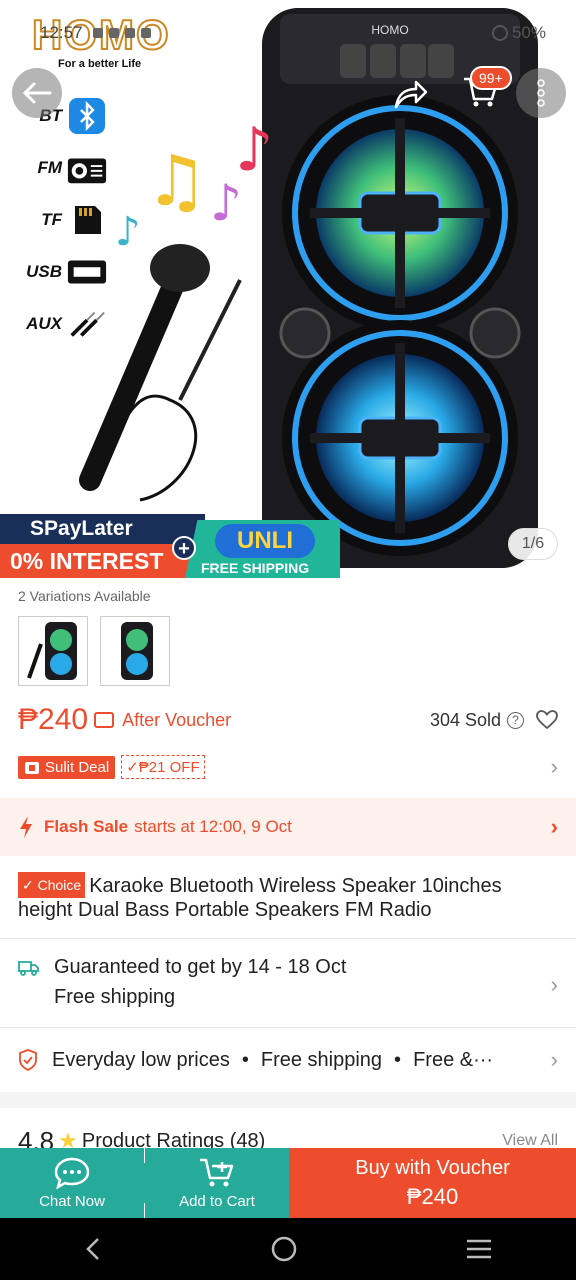  I want to click on variations-title: 2 Variations Available, so click(84, 596).